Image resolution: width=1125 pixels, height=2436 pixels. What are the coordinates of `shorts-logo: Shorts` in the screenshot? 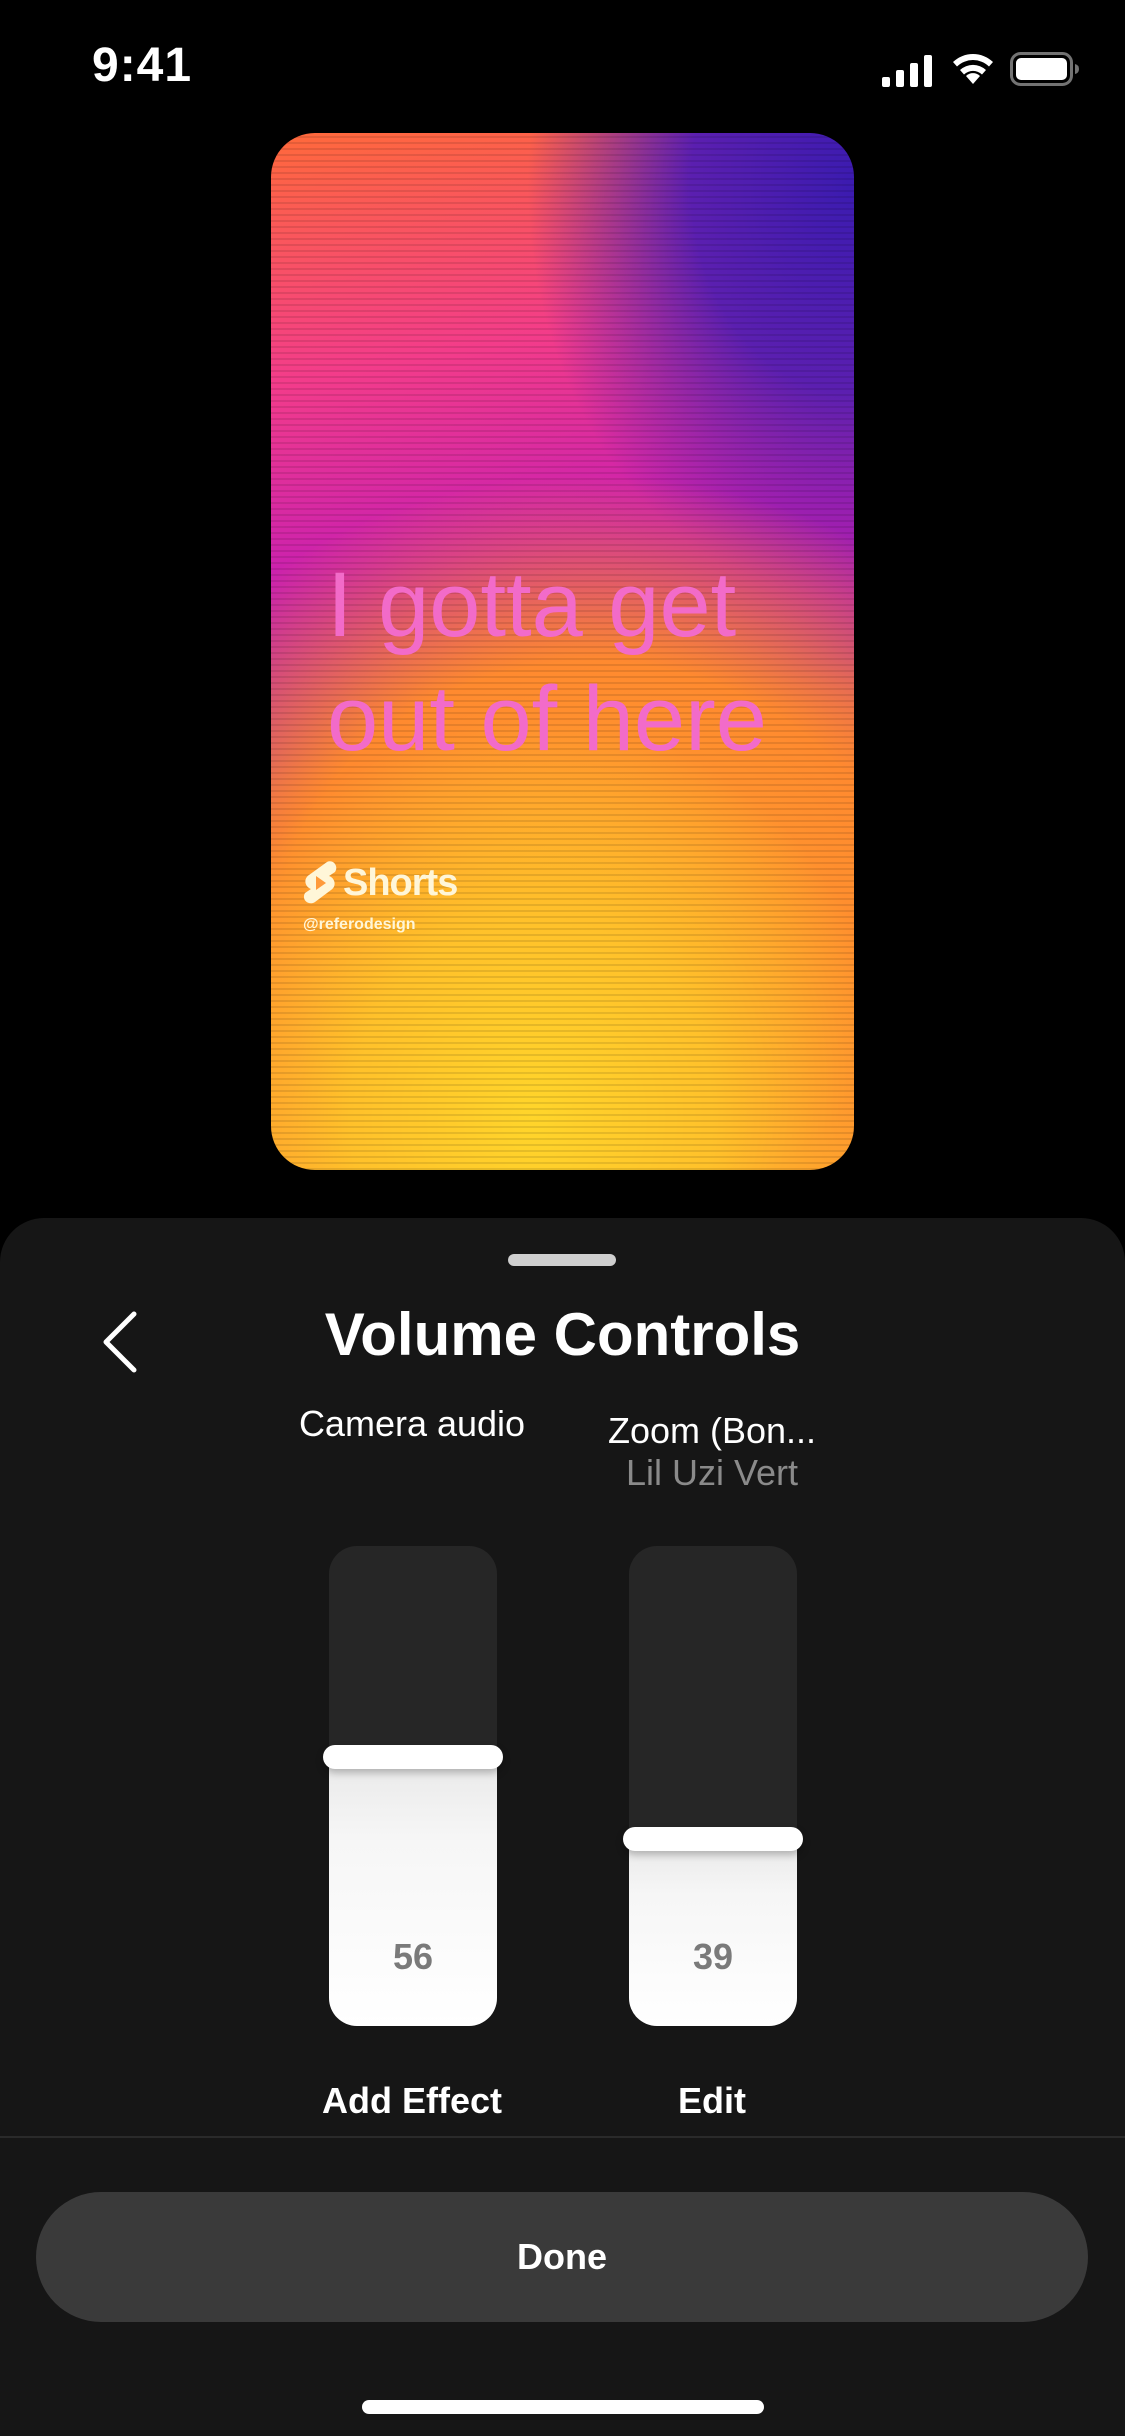 It's located at (379, 883).